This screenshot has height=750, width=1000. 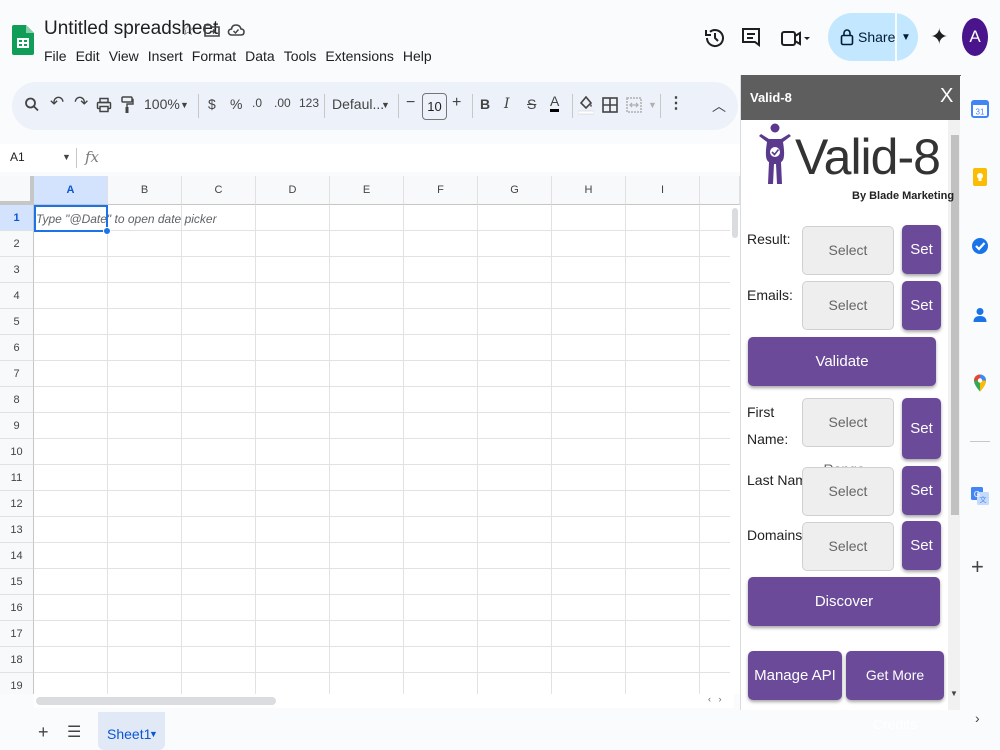 I want to click on meet-icon, so click(x=796, y=38).